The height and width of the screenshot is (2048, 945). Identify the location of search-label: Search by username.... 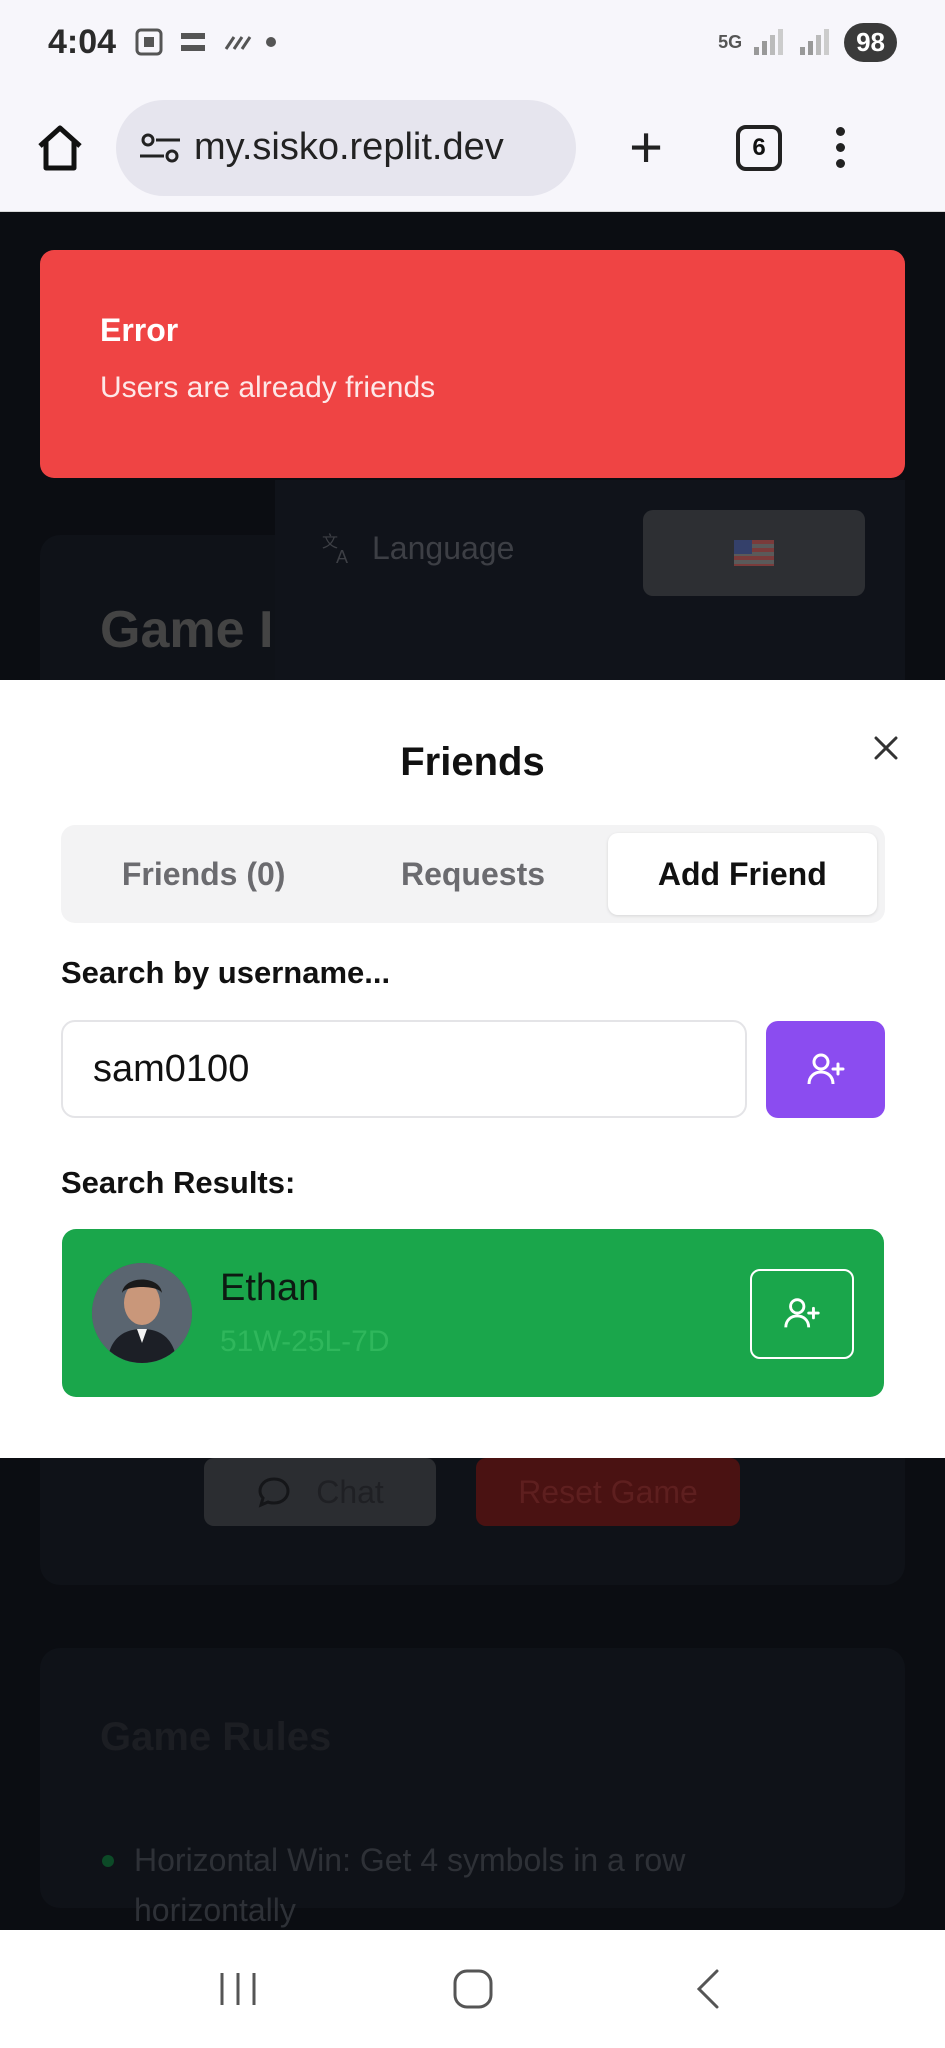
(226, 972).